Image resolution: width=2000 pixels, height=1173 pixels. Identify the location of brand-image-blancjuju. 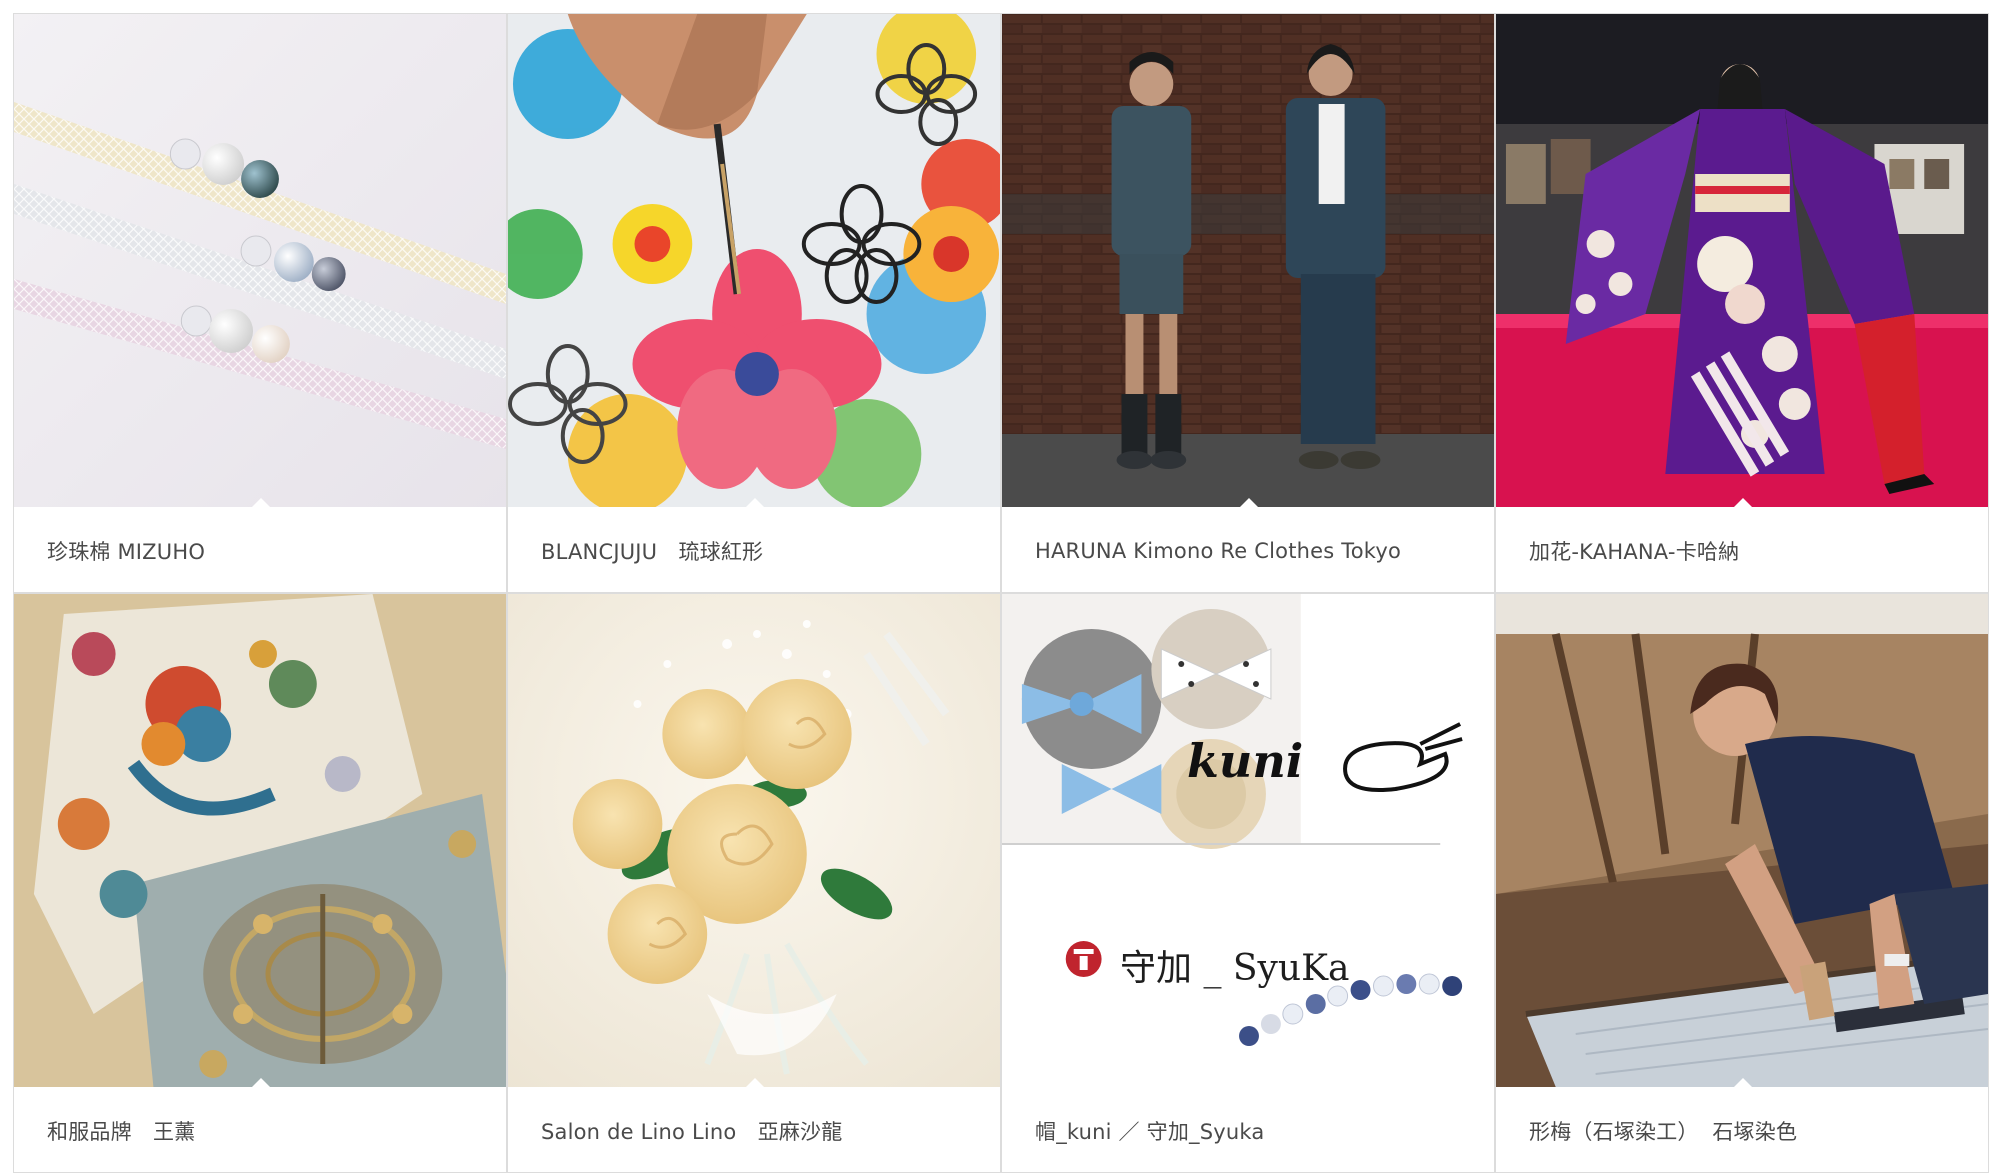
(754, 260).